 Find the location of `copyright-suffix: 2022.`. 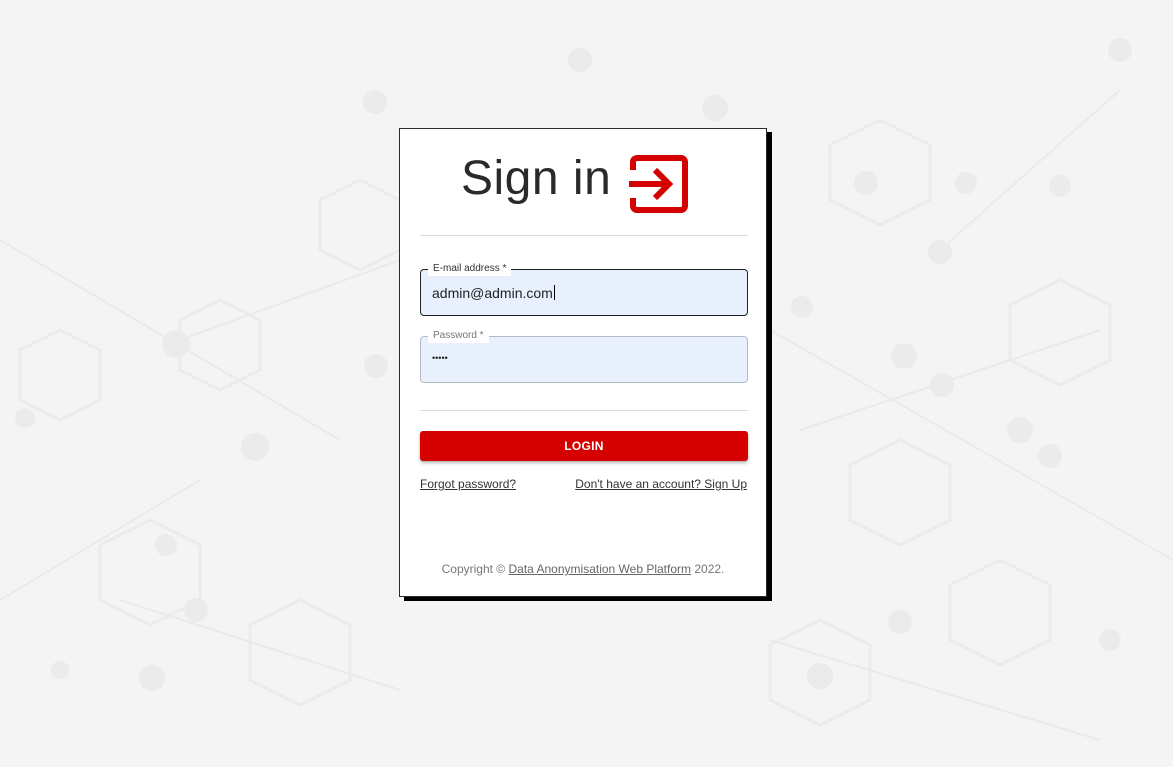

copyright-suffix: 2022. is located at coordinates (708, 569).